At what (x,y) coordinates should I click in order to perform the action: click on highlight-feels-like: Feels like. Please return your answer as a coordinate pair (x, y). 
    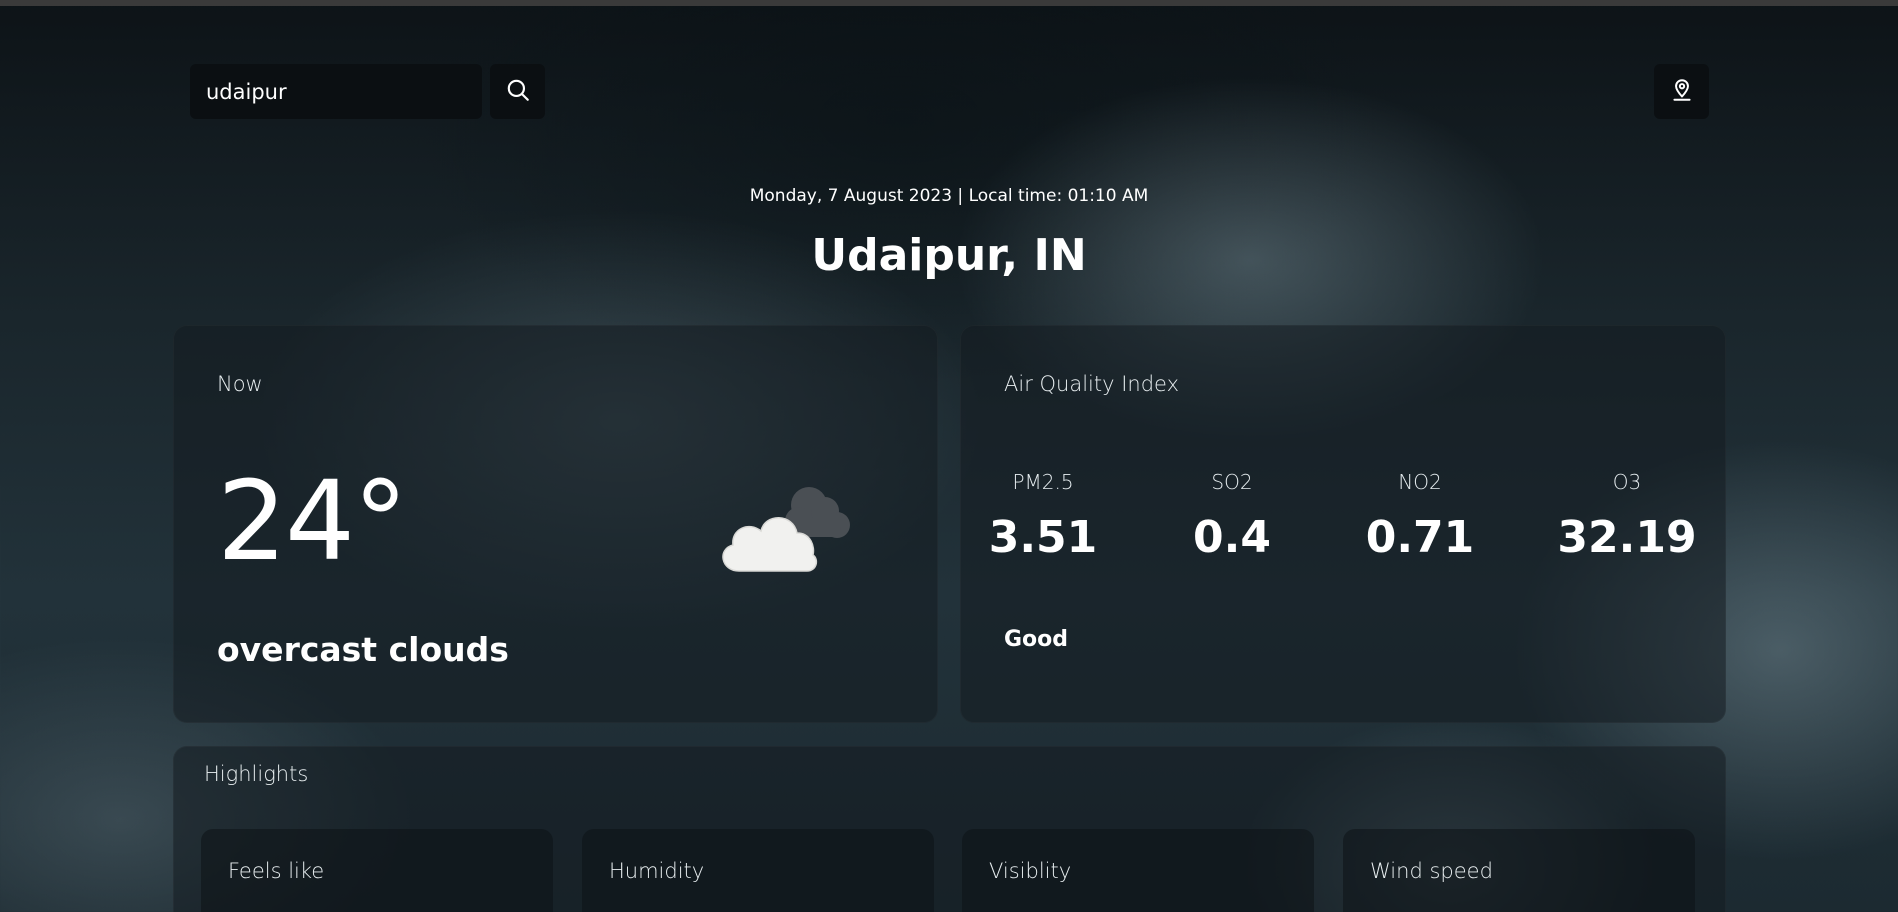
    Looking at the image, I should click on (377, 870).